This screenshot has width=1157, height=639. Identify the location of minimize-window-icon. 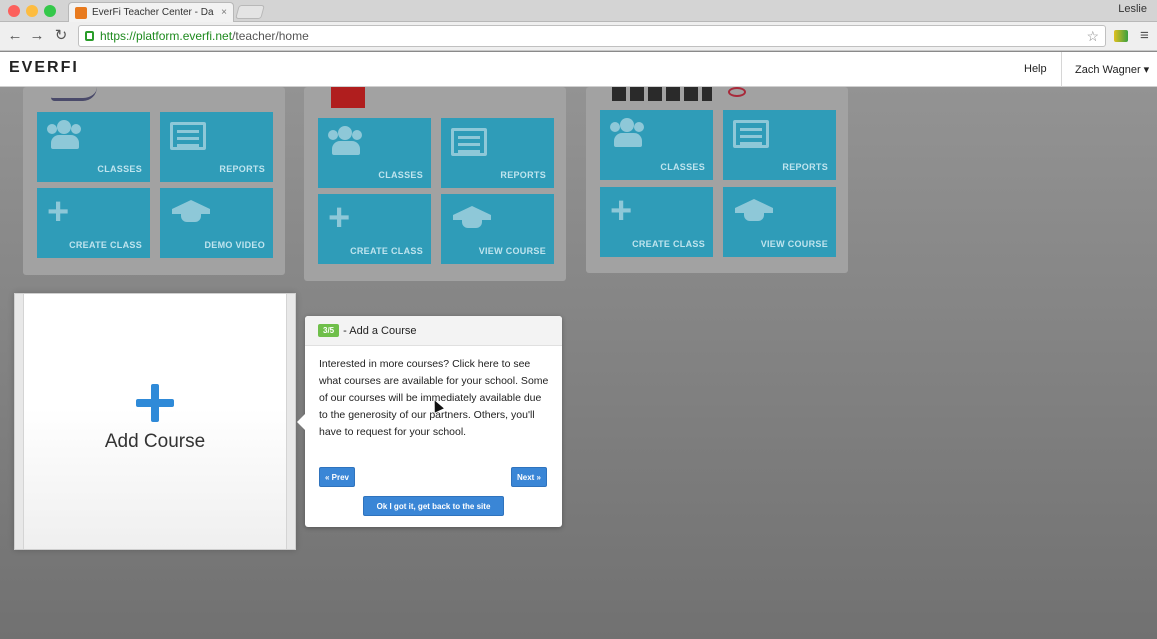
(32, 11).